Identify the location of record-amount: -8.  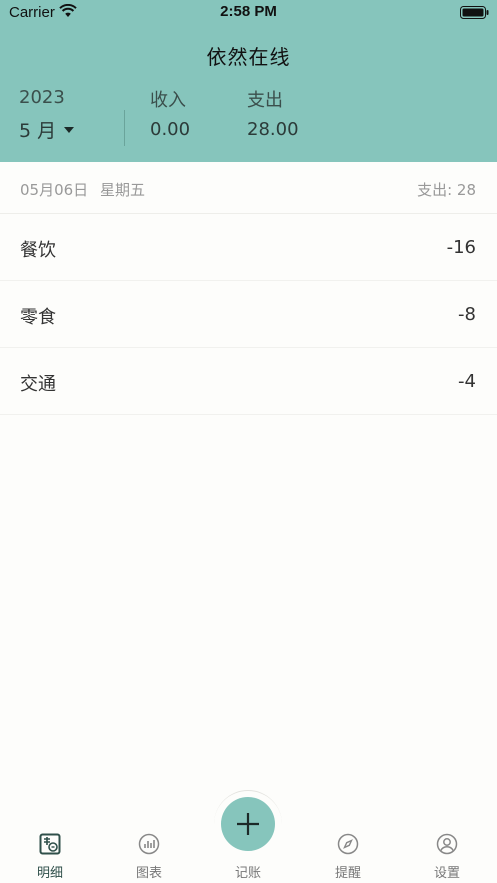
(467, 314).